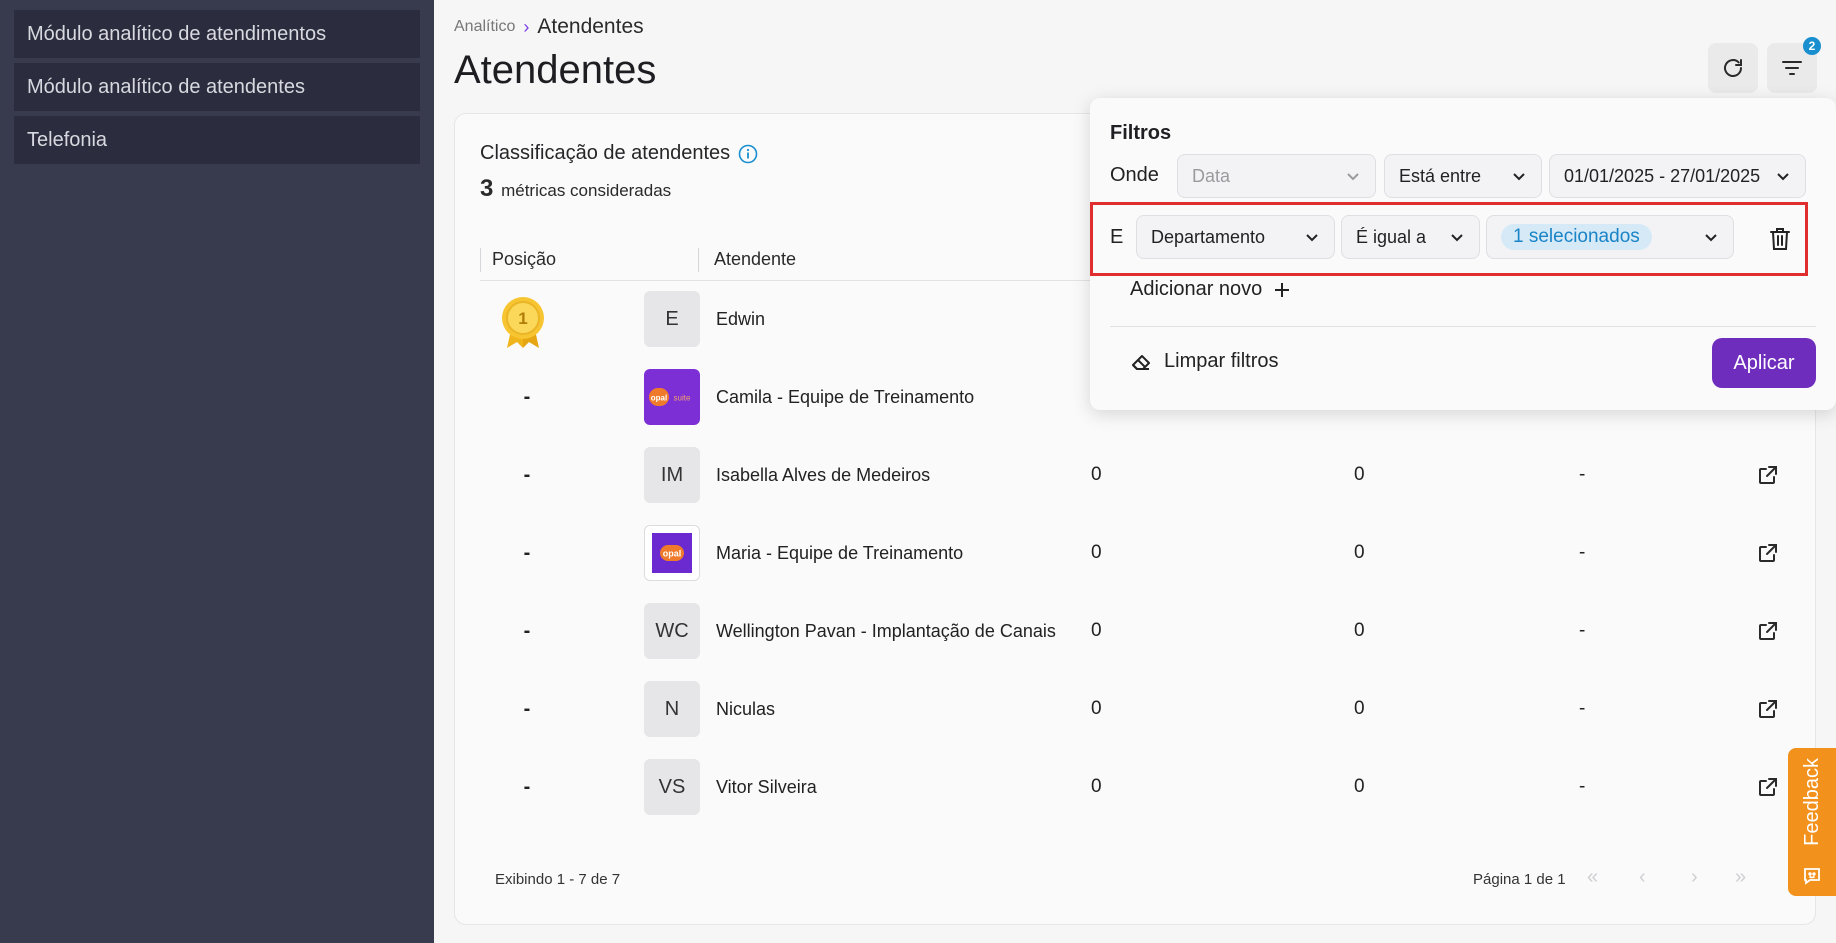 Image resolution: width=1836 pixels, height=943 pixels. I want to click on divider, so click(1463, 326).